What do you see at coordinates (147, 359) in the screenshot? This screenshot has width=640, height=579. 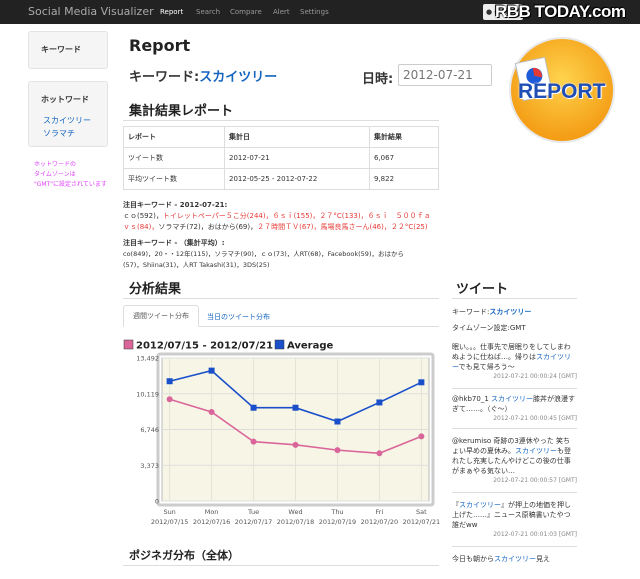 I see `y-tick-label: 13,492` at bounding box center [147, 359].